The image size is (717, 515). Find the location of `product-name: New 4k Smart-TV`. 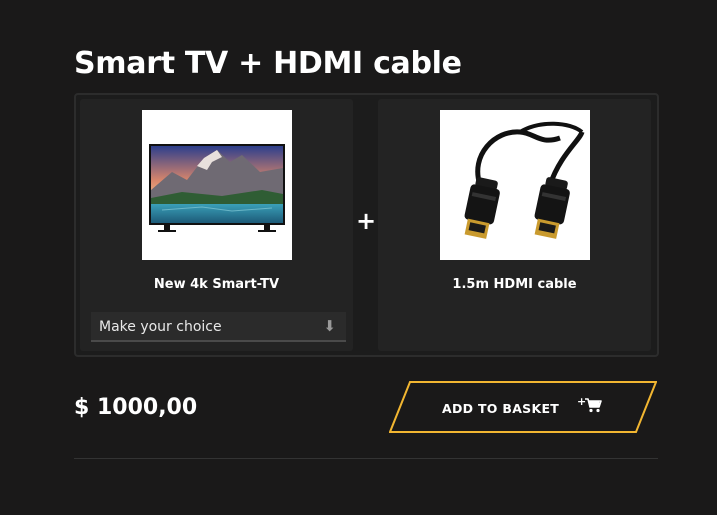

product-name: New 4k Smart-TV is located at coordinates (216, 284).